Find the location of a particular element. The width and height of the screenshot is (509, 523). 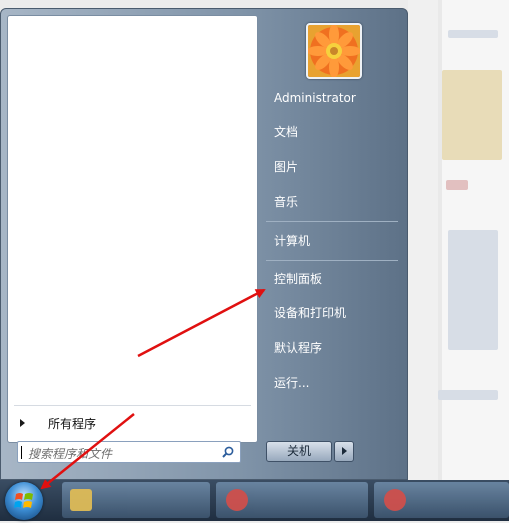

arrow-to-control-panel is located at coordinates (201, 323).